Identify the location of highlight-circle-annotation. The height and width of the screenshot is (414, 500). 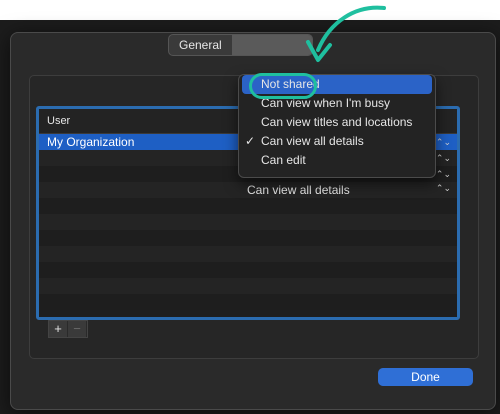
(283, 86).